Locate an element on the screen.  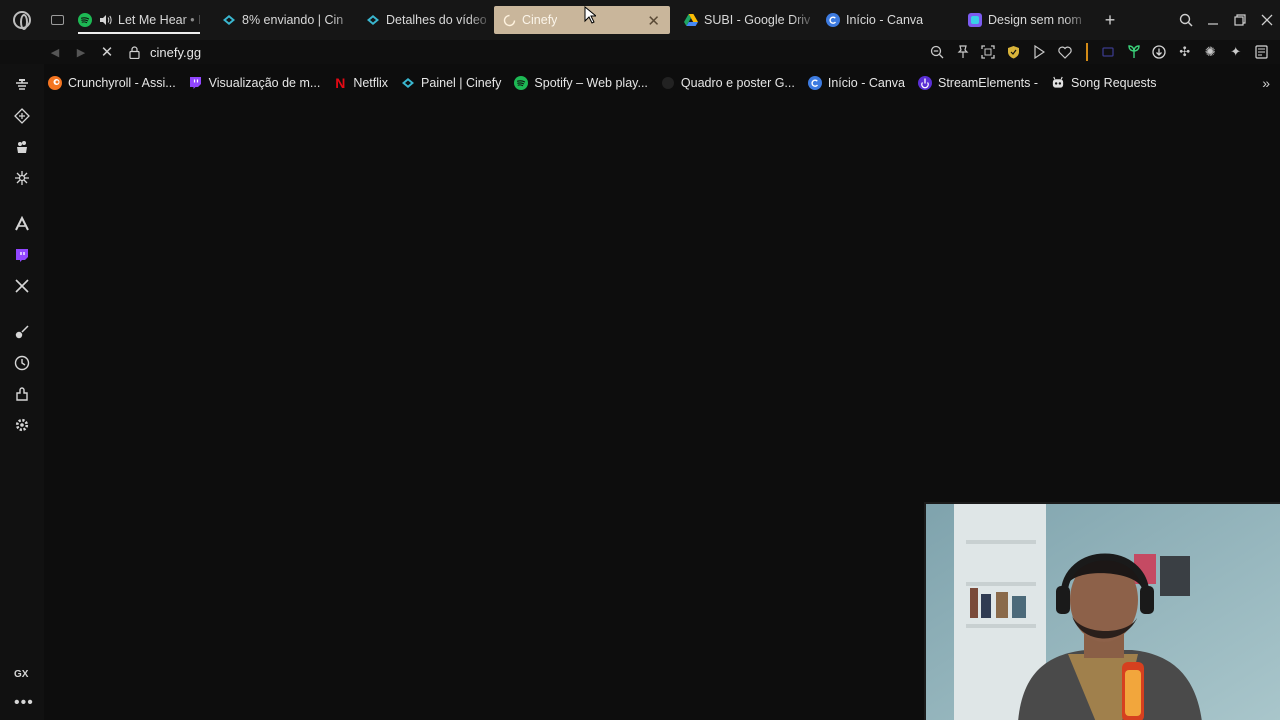
clock-icon is located at coordinates (22, 363).